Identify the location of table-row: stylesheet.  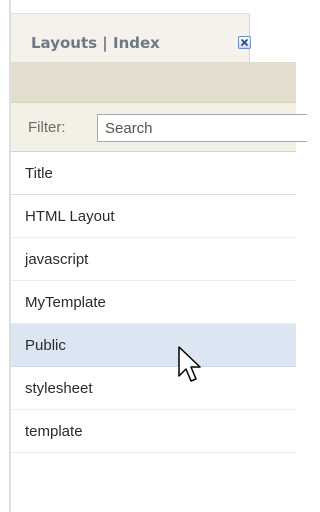
(153, 388).